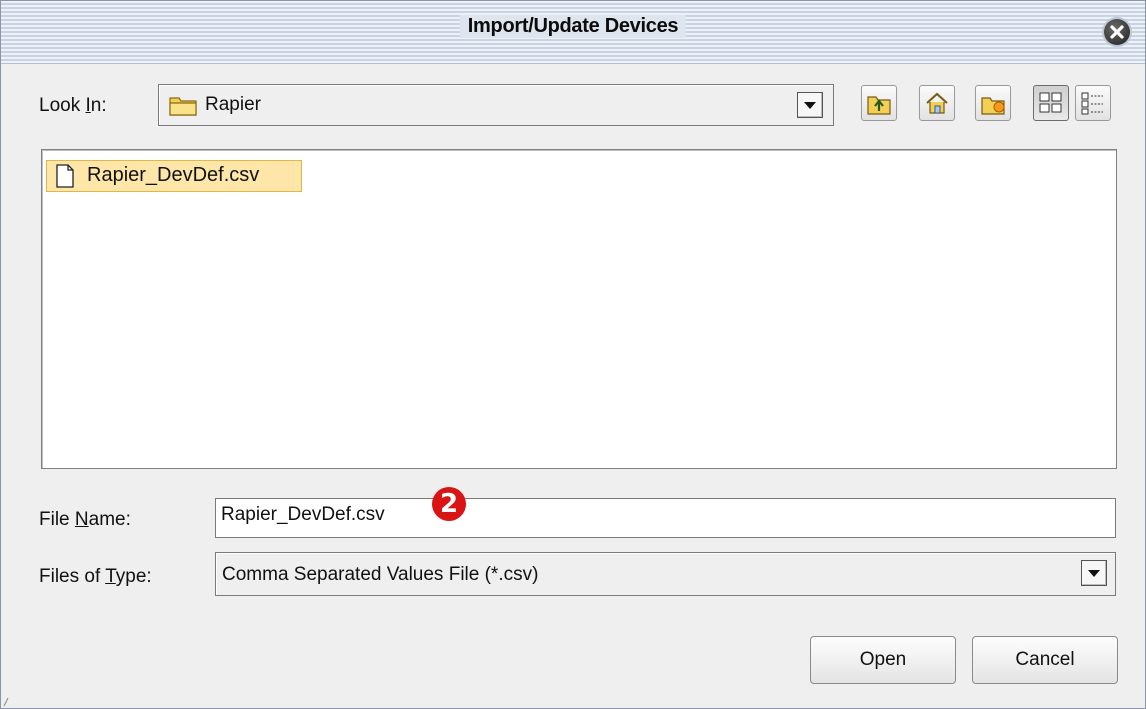 Image resolution: width=1146 pixels, height=709 pixels. I want to click on file-name-label: File Name:, so click(85, 519).